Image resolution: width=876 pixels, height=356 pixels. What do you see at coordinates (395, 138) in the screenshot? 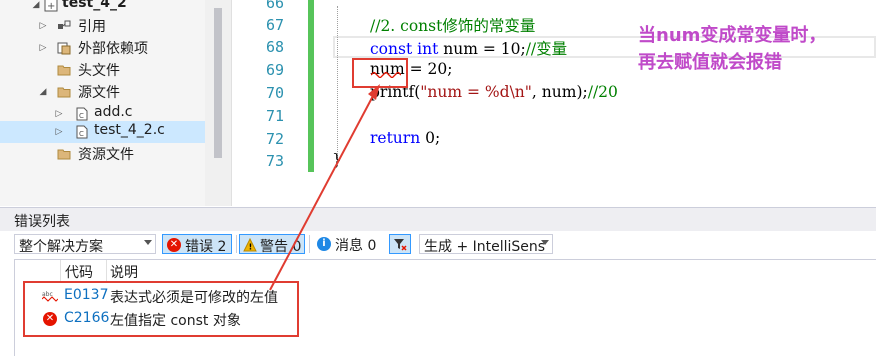
I see `code-keyword: return` at bounding box center [395, 138].